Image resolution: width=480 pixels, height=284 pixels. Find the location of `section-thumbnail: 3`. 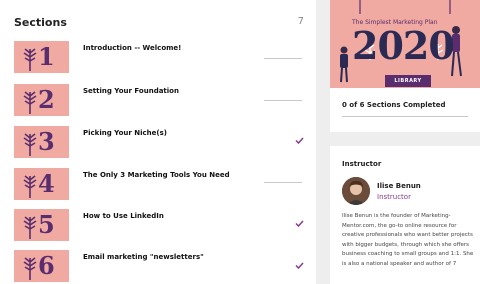

section-thumbnail: 3 is located at coordinates (41, 142).